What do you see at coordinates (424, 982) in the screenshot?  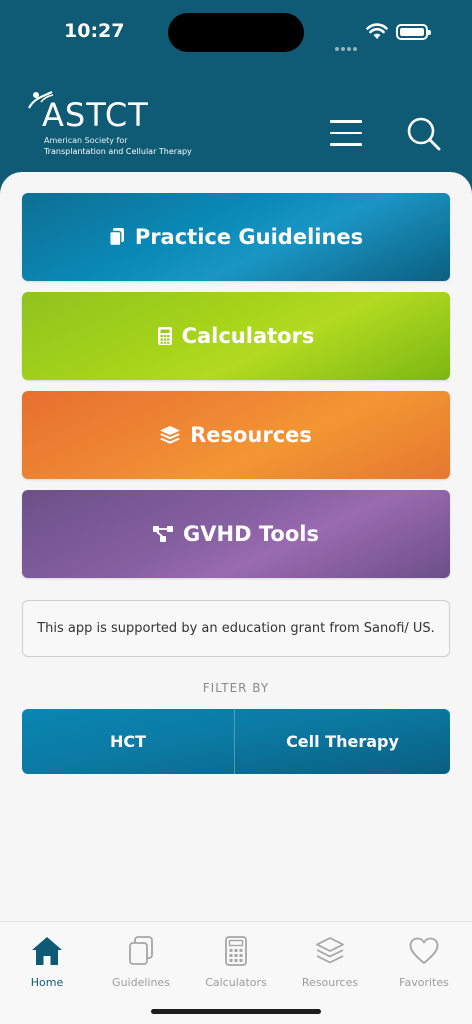 I see `tab-favorites-label: Favorites` at bounding box center [424, 982].